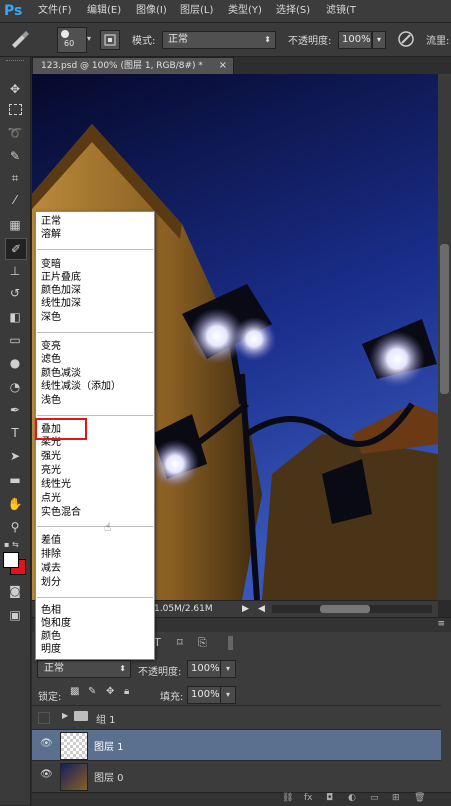  I want to click on brush-size-box: 60, so click(72, 40).